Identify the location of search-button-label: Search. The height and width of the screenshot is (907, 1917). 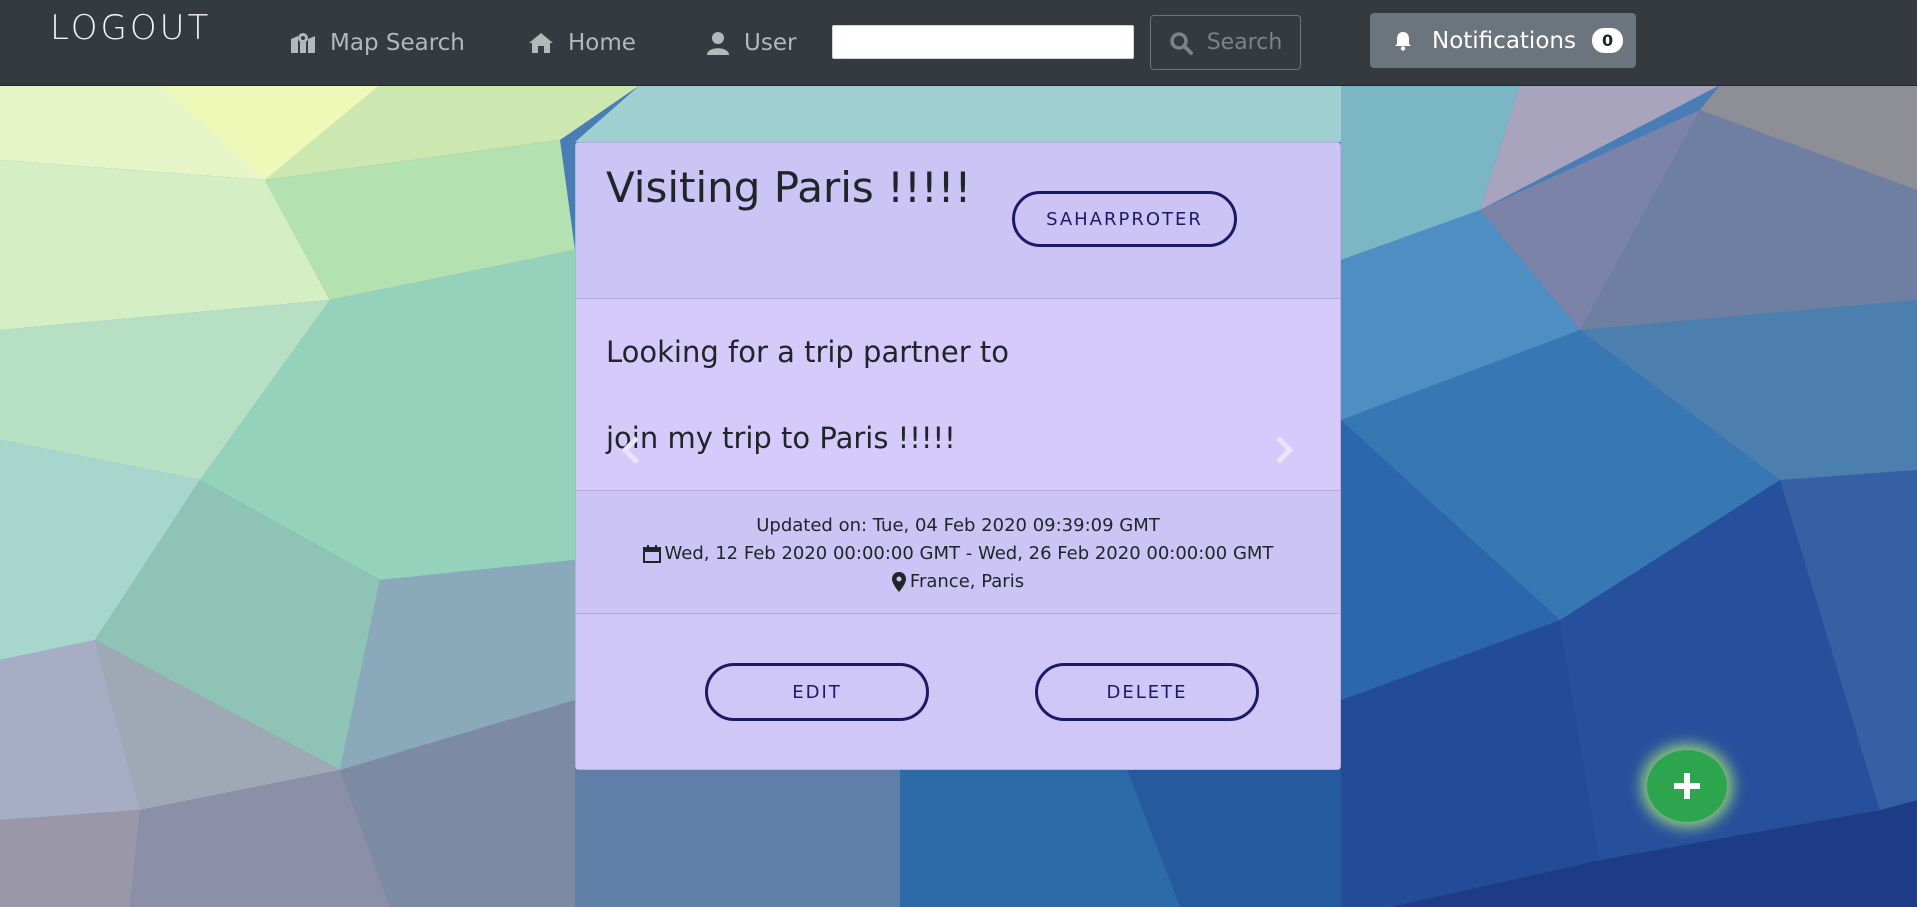
(1244, 42).